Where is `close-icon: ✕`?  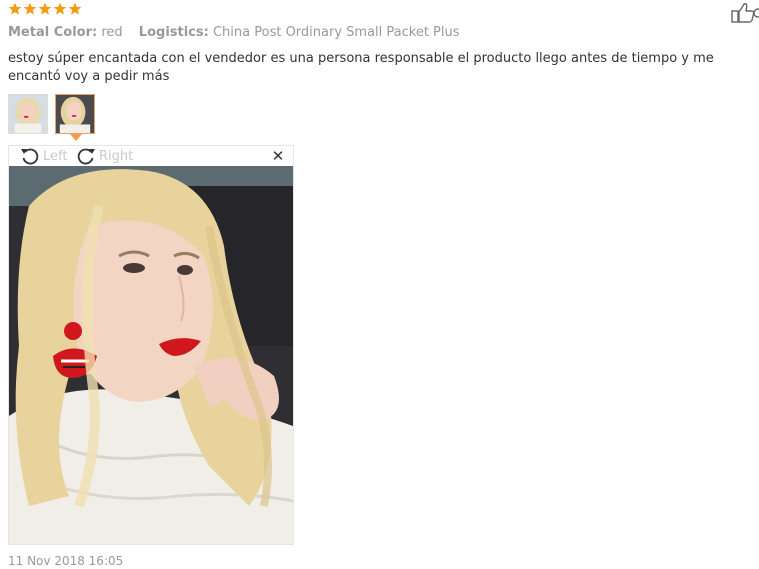
close-icon: ✕ is located at coordinates (278, 156).